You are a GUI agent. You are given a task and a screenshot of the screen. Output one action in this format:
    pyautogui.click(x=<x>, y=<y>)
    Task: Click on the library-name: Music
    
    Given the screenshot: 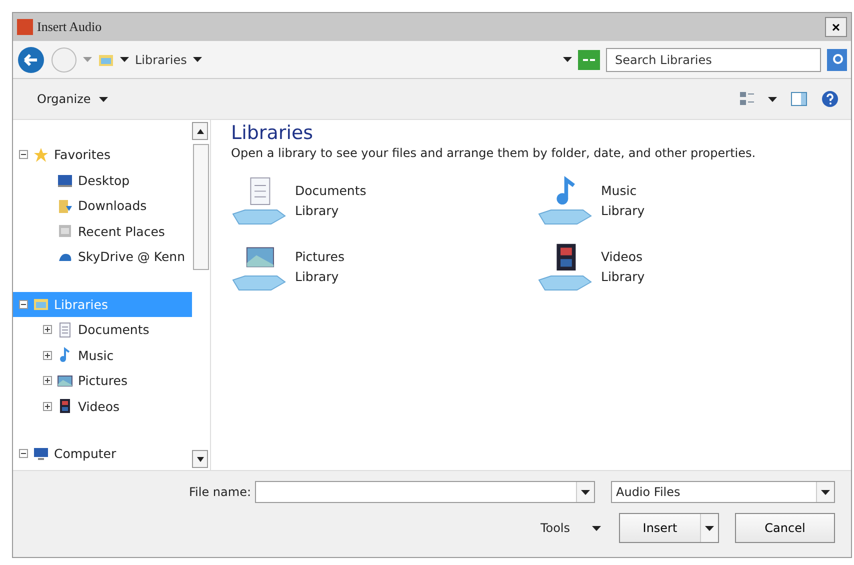 What is the action you would take?
    pyautogui.click(x=623, y=191)
    